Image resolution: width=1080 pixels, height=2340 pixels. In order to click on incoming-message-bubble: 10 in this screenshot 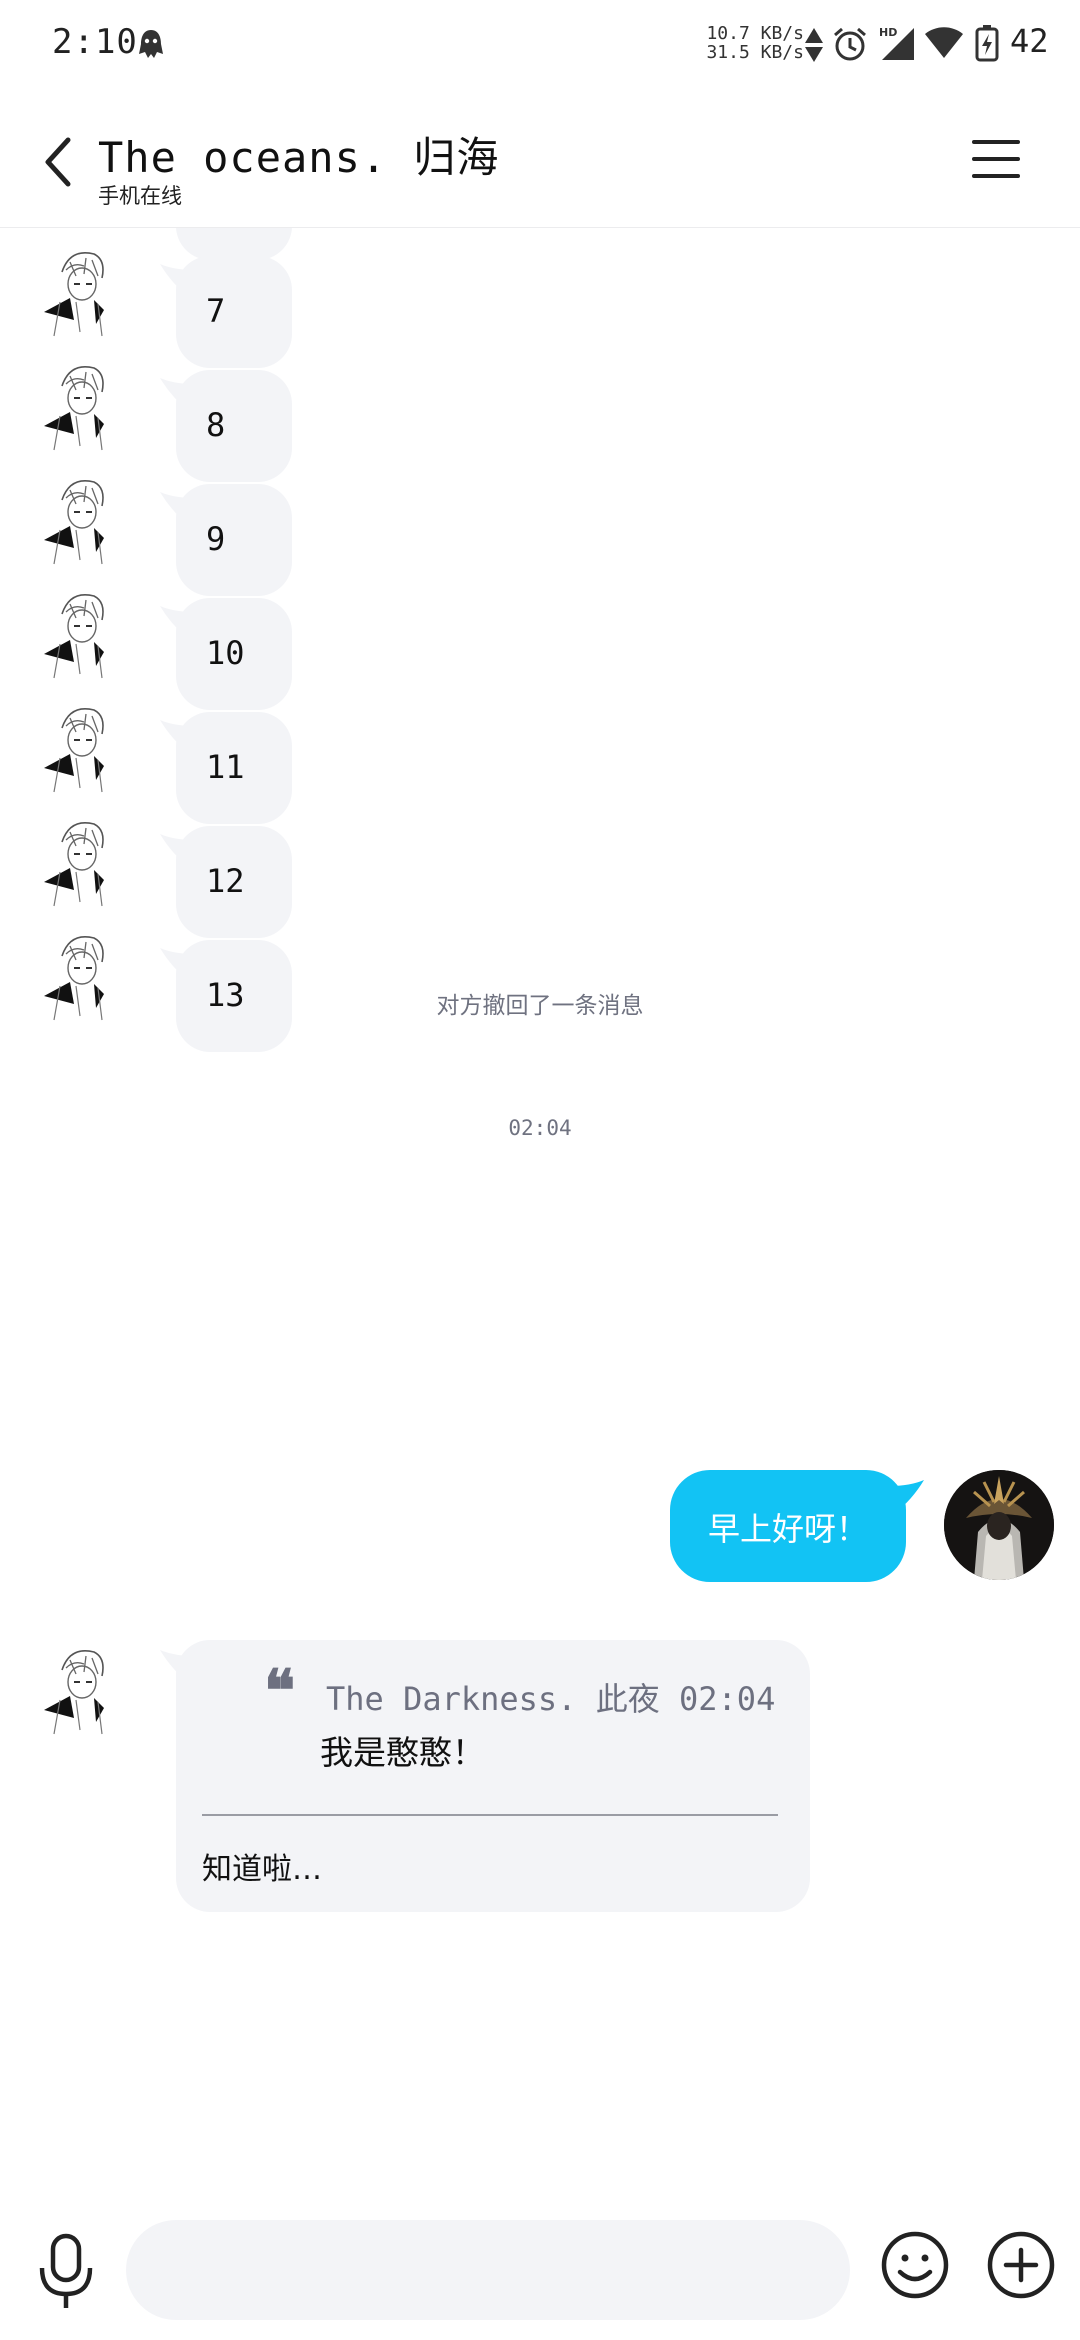, I will do `click(234, 654)`.